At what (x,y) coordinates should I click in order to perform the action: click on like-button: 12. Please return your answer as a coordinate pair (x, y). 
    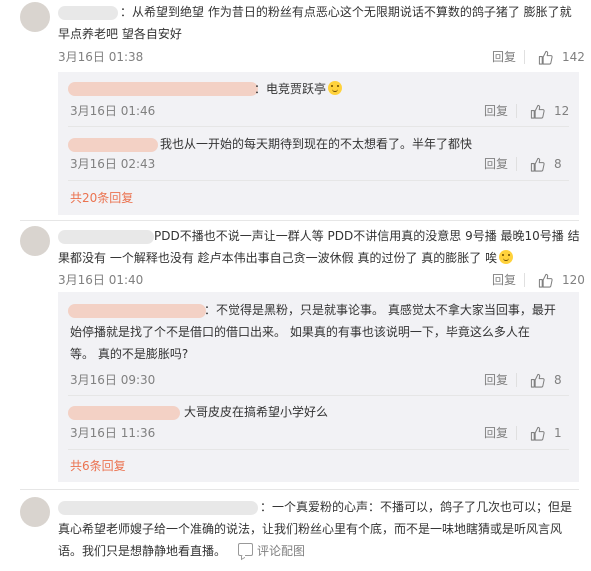
    Looking at the image, I should click on (549, 111).